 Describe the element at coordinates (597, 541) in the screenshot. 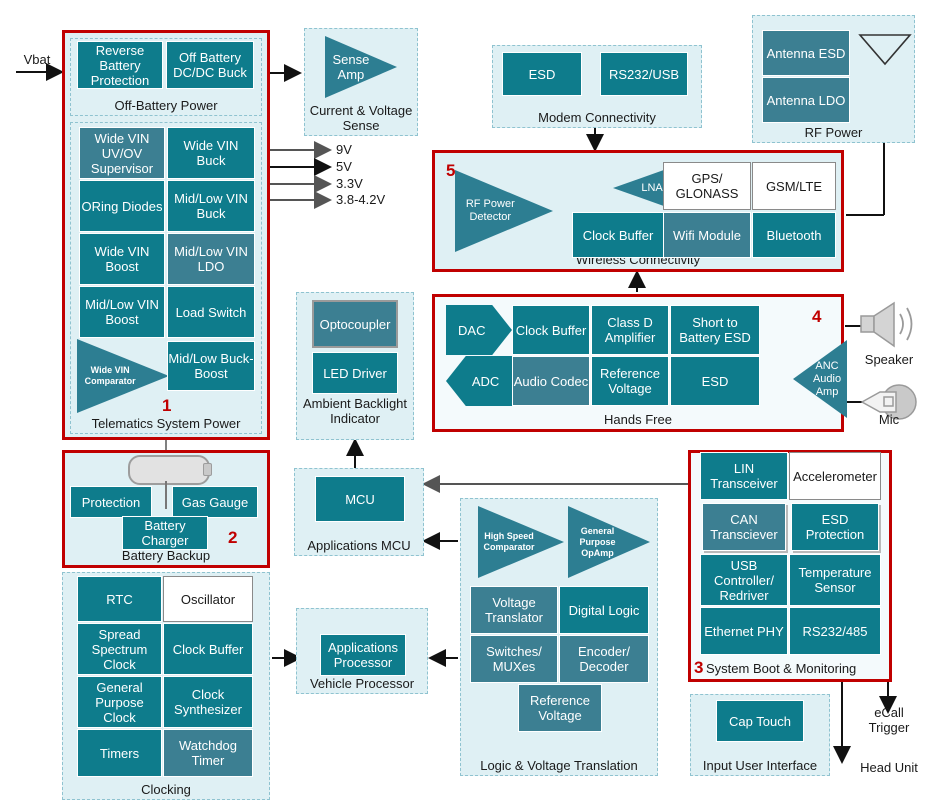

I see `amp-general-purpose-opamp-label: General Purpose OpAmp` at that location.